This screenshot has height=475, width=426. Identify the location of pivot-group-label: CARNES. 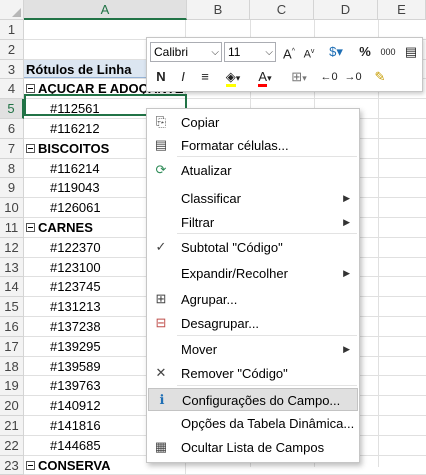
(65, 227).